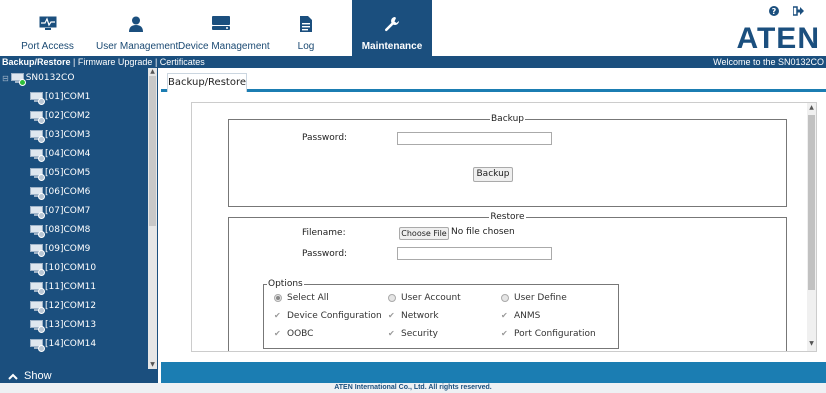 This screenshot has width=826, height=393. I want to click on restore-password-label: Password:, so click(325, 254).